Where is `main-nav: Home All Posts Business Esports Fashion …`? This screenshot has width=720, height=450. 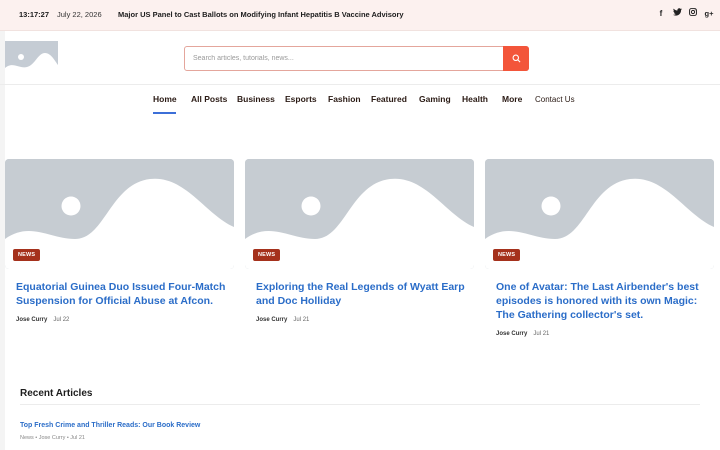
main-nav: Home All Posts Business Esports Fashion … is located at coordinates (360, 104).